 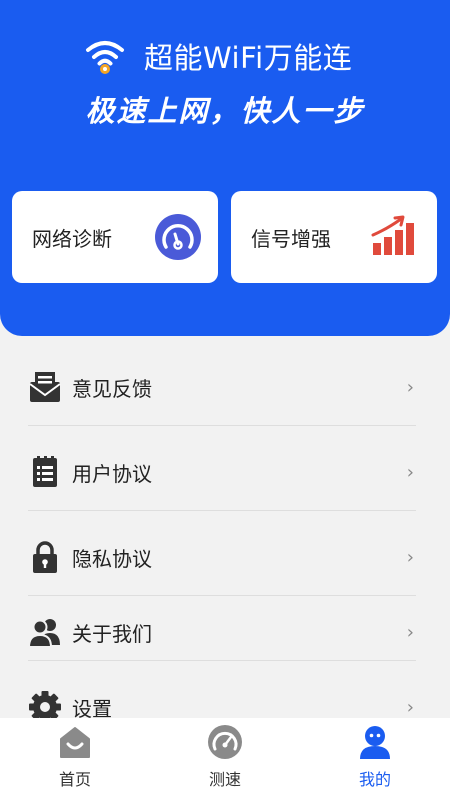 I want to click on menu-item-feedback: 意见反馈 ›, so click(x=222, y=387).